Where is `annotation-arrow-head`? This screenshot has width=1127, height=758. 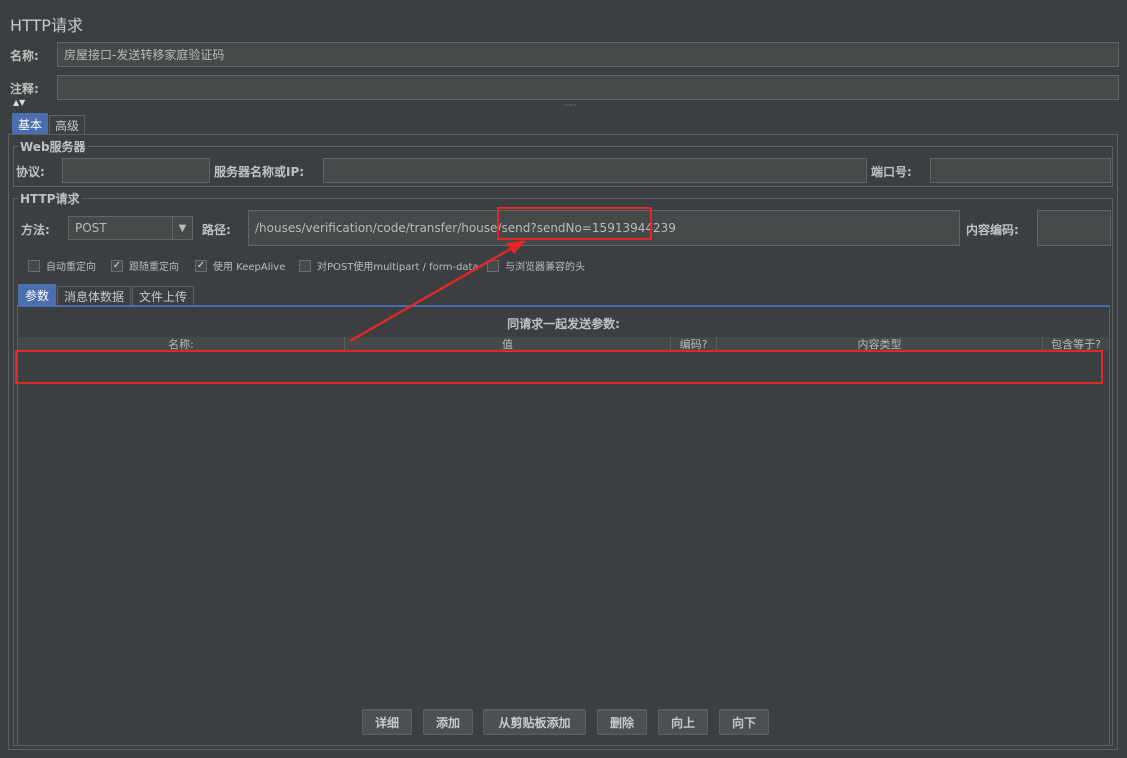
annotation-arrow-head is located at coordinates (516, 247).